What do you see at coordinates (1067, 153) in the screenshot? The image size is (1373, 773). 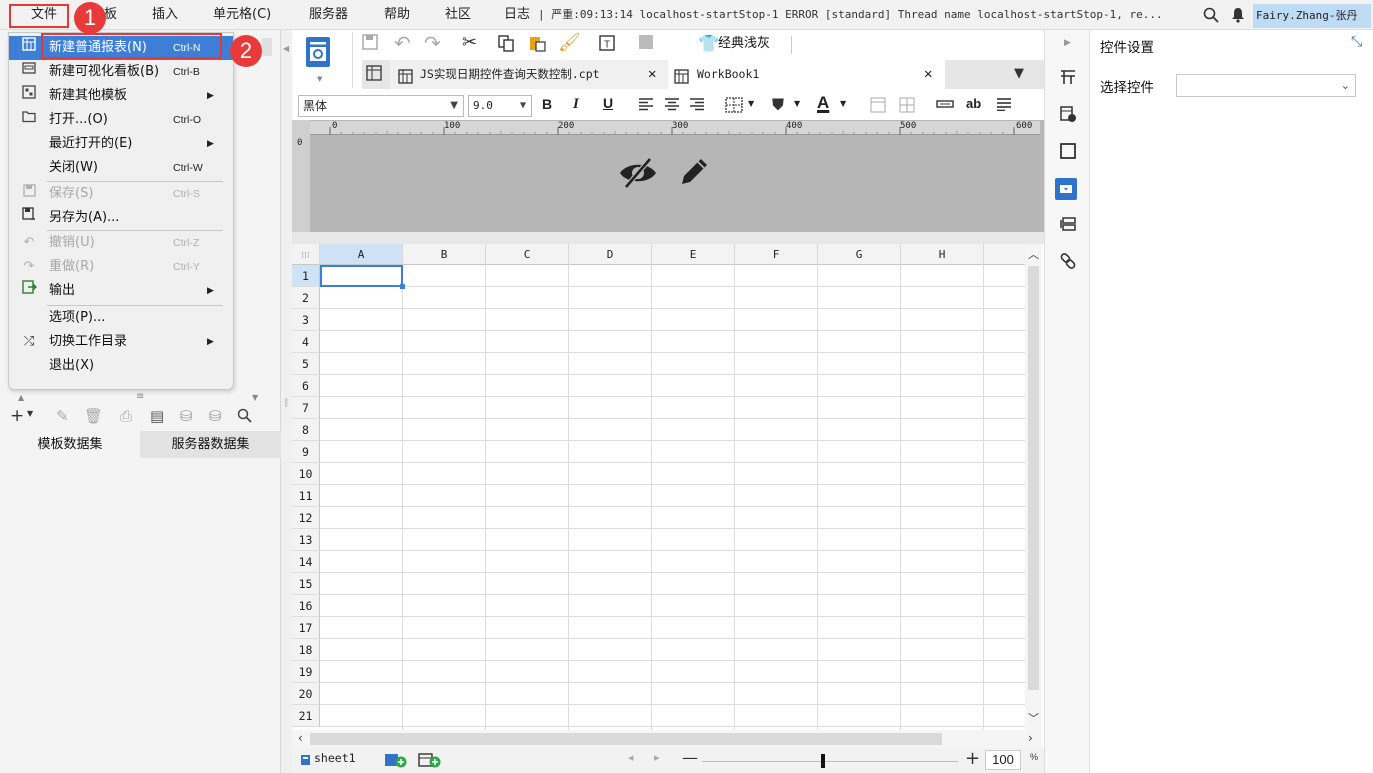 I see `float-element-icon` at bounding box center [1067, 153].